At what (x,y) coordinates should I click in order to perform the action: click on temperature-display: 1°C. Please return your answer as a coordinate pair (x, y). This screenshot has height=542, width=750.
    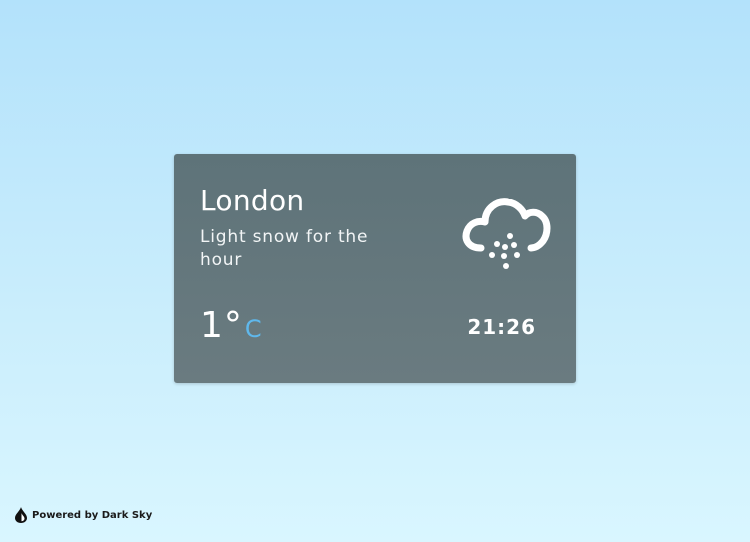
    Looking at the image, I should click on (231, 329).